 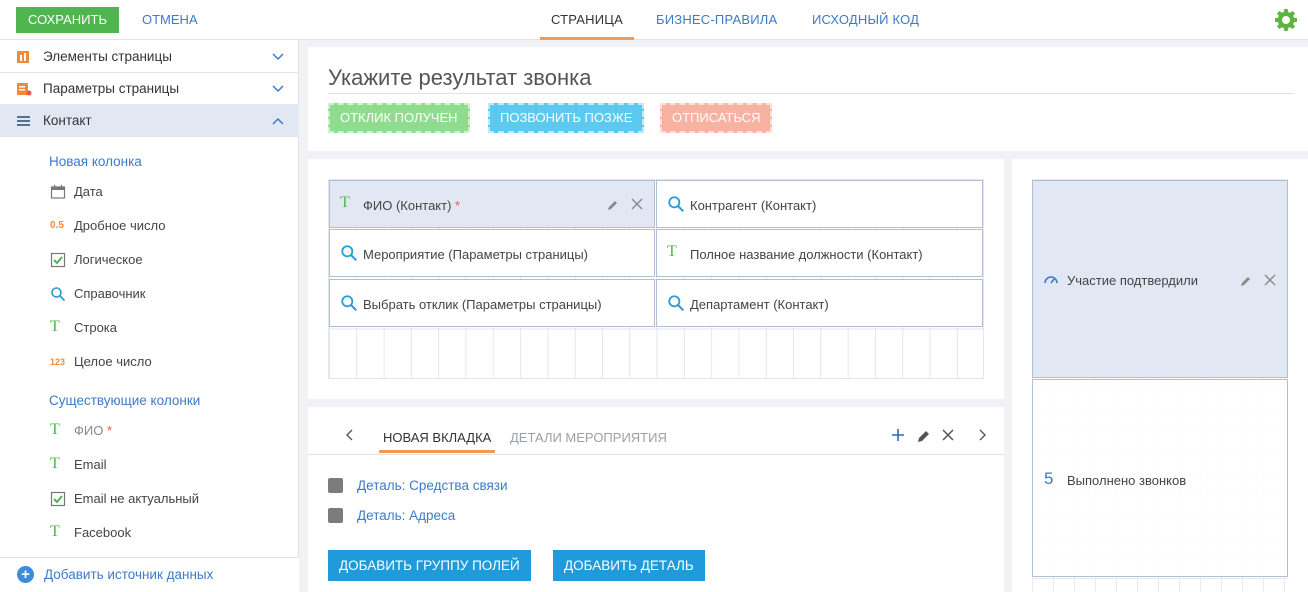 What do you see at coordinates (25, 574) in the screenshot?
I see `plus-circle-icon: +` at bounding box center [25, 574].